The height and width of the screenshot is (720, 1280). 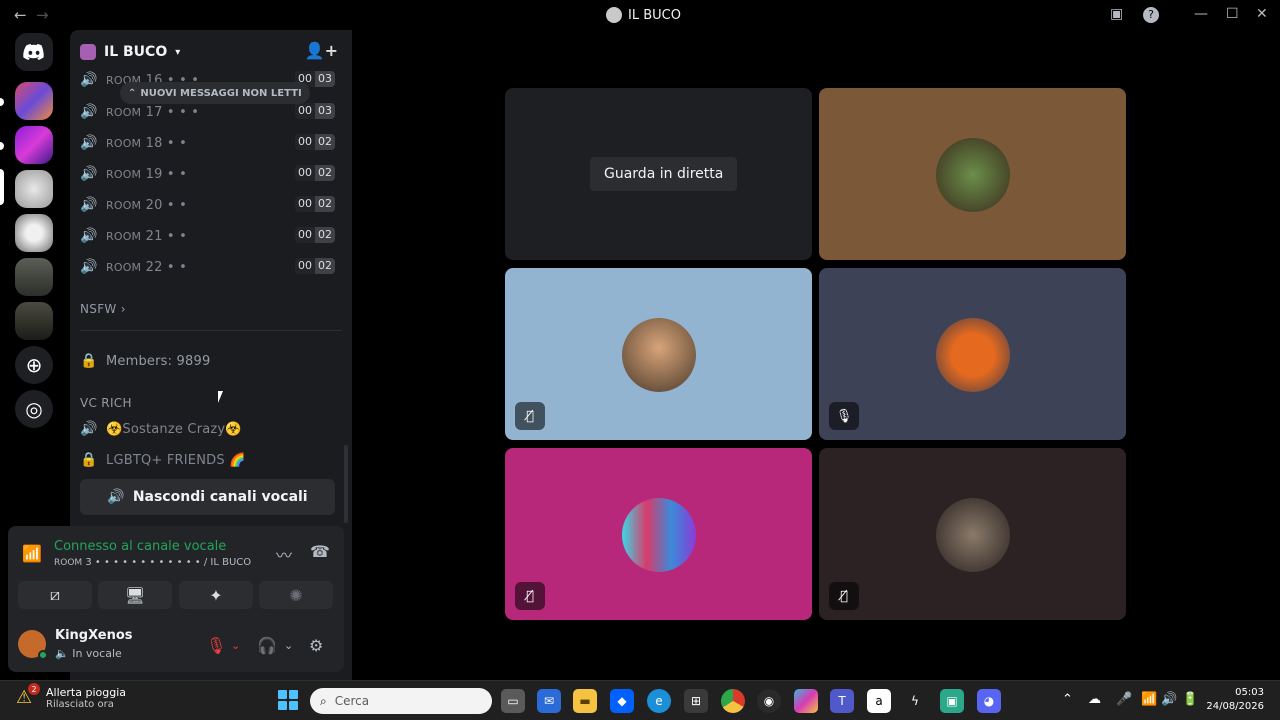 I want to click on channel-lgbtq-friends: 🔒 LGBTQ+ FRIENDS 🌈, so click(x=207, y=460).